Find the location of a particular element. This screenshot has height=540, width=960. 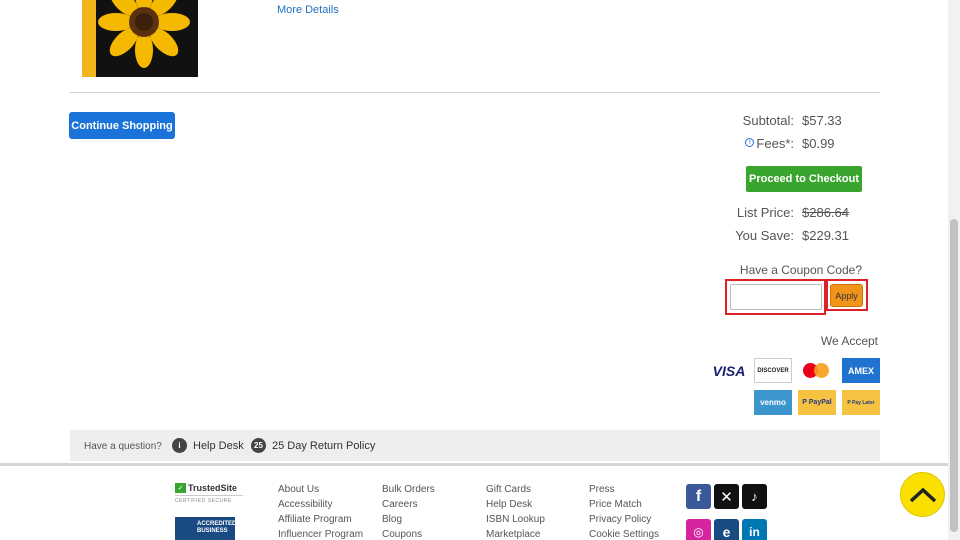

page-scrollbar is located at coordinates (954, 270).